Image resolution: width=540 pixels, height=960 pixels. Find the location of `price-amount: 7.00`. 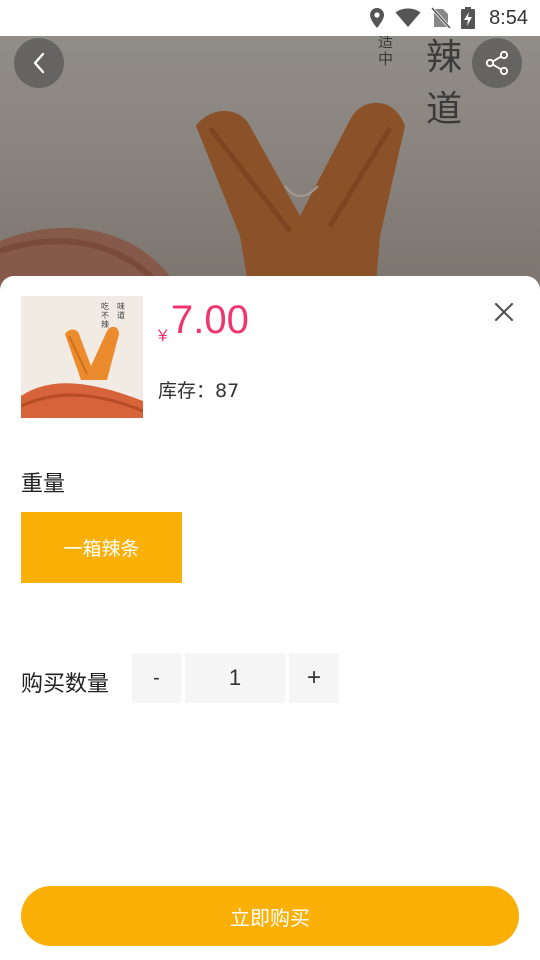

price-amount: 7.00 is located at coordinates (210, 320).